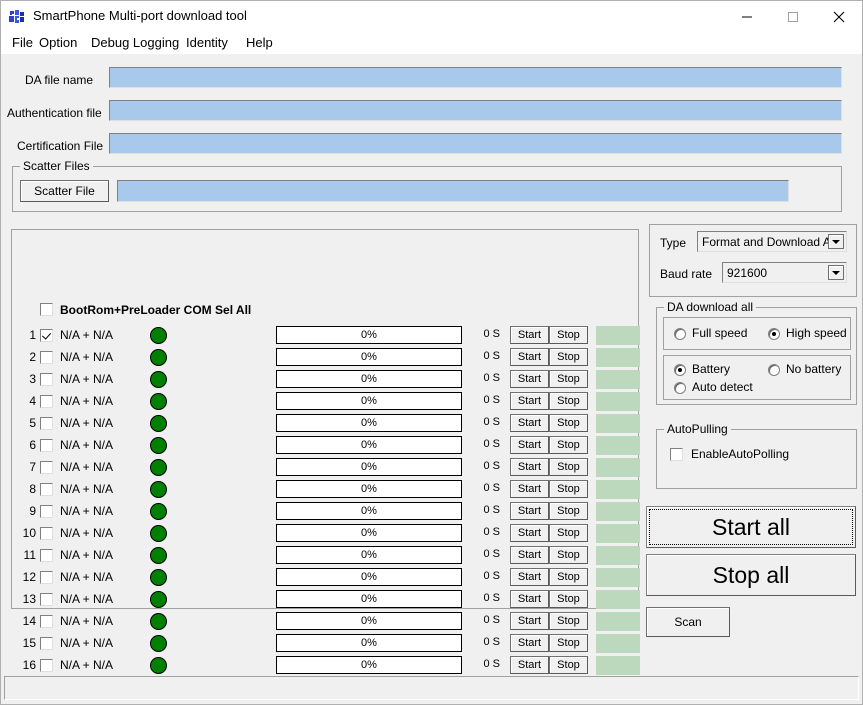  What do you see at coordinates (475, 77) in the screenshot?
I see `da-file-input` at bounding box center [475, 77].